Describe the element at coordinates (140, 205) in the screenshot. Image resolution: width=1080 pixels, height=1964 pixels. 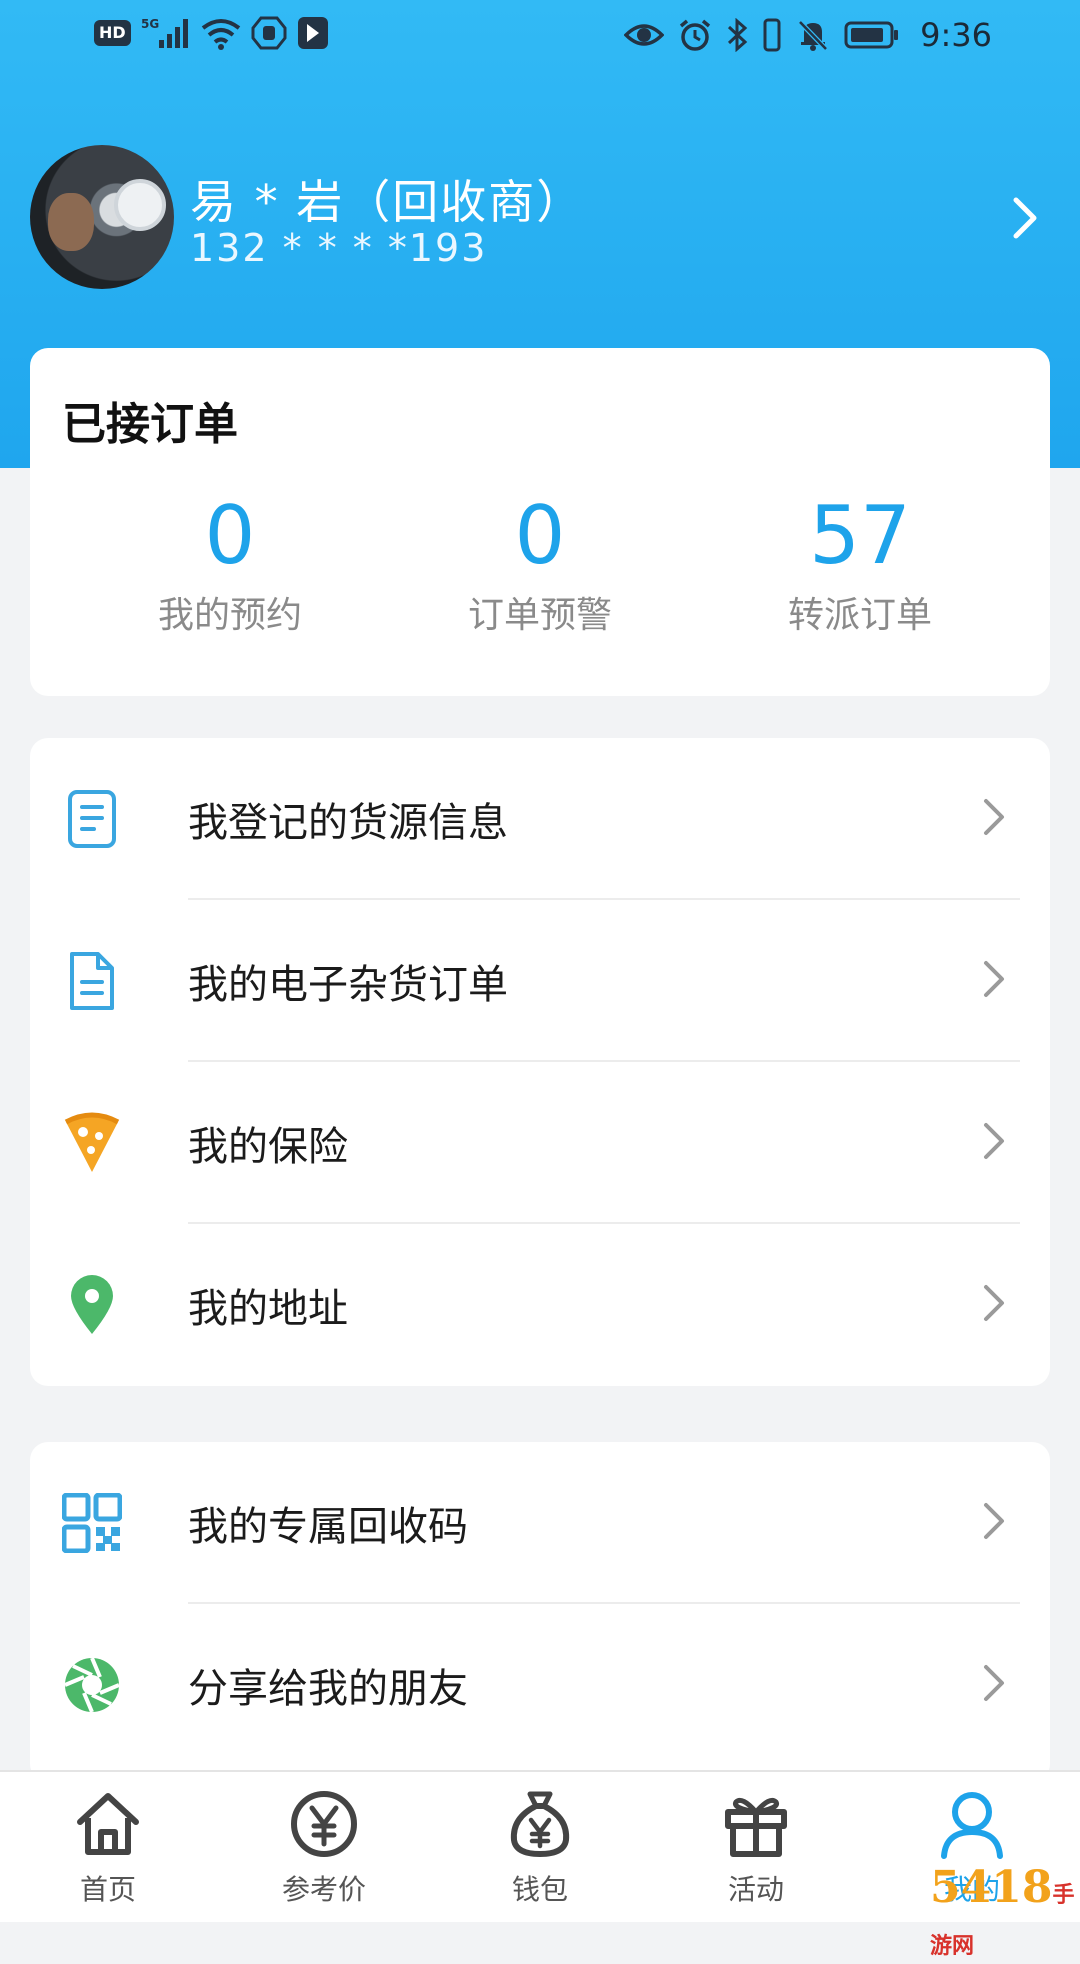
I see `avatar-fan` at that location.